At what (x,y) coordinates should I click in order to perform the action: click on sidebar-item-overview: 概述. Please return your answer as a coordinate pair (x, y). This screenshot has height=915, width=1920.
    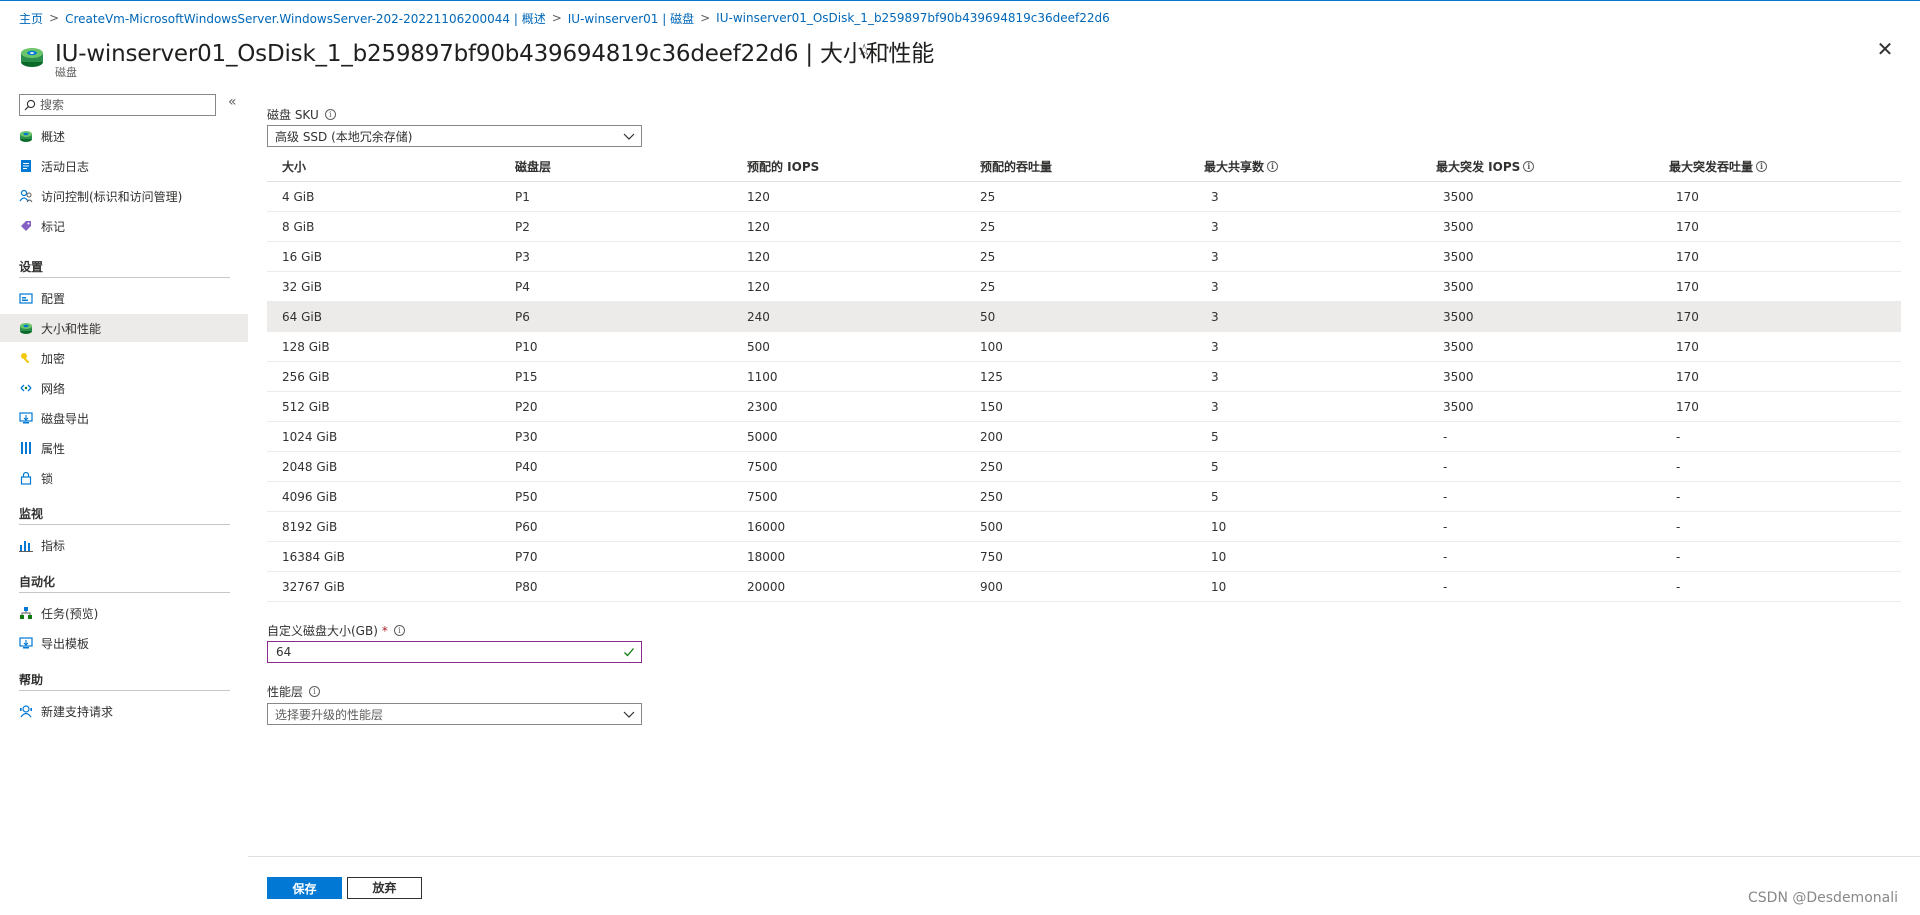
    Looking at the image, I should click on (124, 136).